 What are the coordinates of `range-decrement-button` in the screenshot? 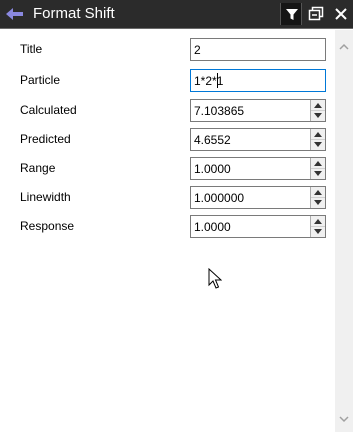 It's located at (318, 174).